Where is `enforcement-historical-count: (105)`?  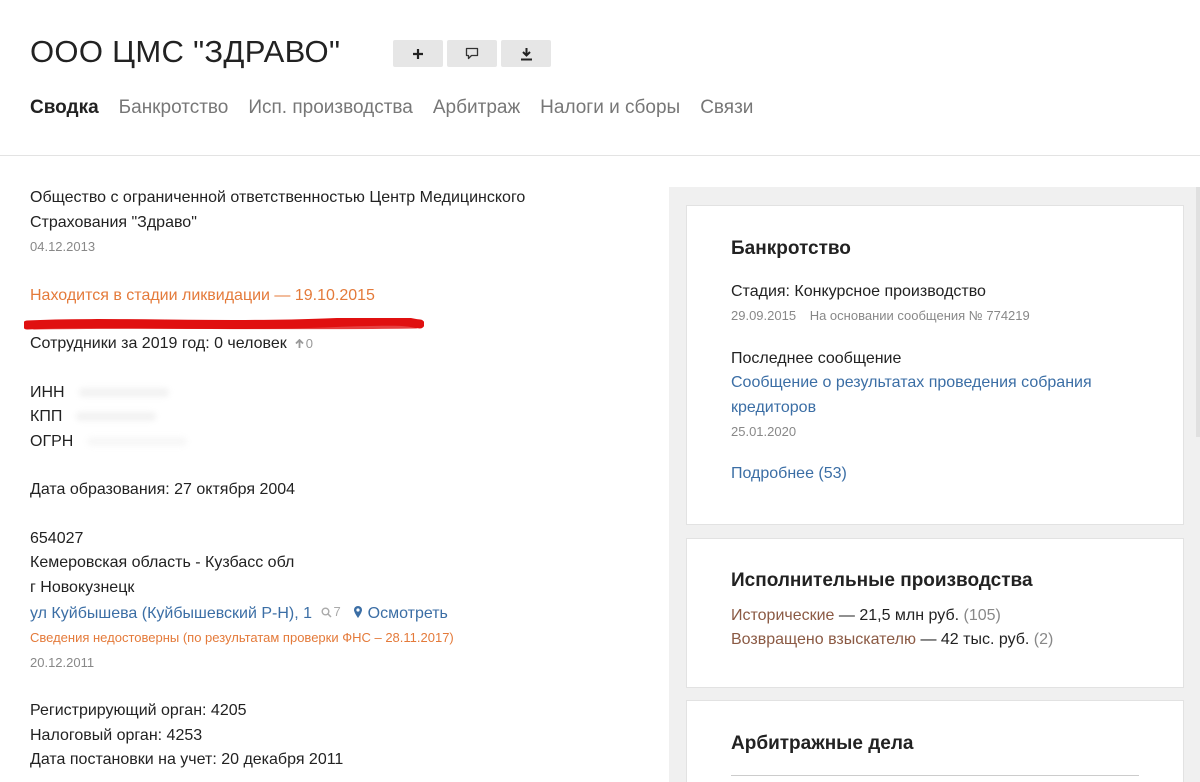 enforcement-historical-count: (105) is located at coordinates (980, 615).